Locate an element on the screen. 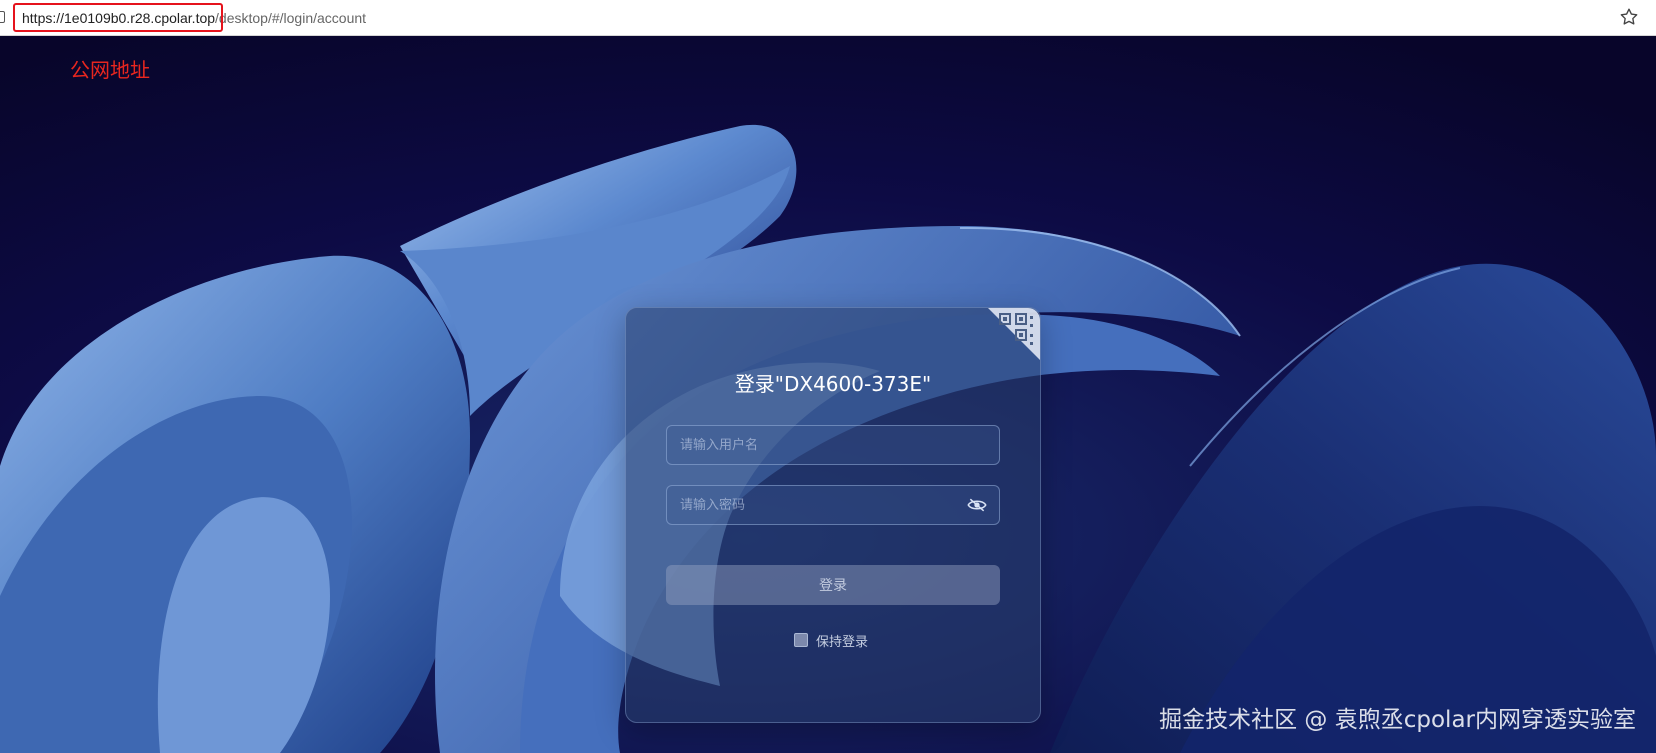  login-button: 登录 is located at coordinates (833, 585).